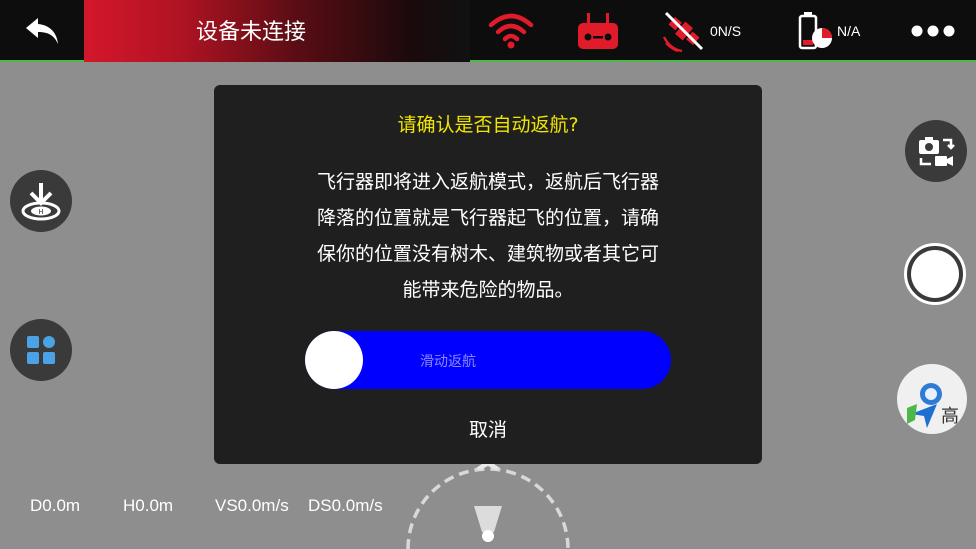 The width and height of the screenshot is (976, 549). Describe the element at coordinates (487, 254) in the screenshot. I see `dialog-message-line: 保你的位置没有树木、建筑物或者其它可` at that location.